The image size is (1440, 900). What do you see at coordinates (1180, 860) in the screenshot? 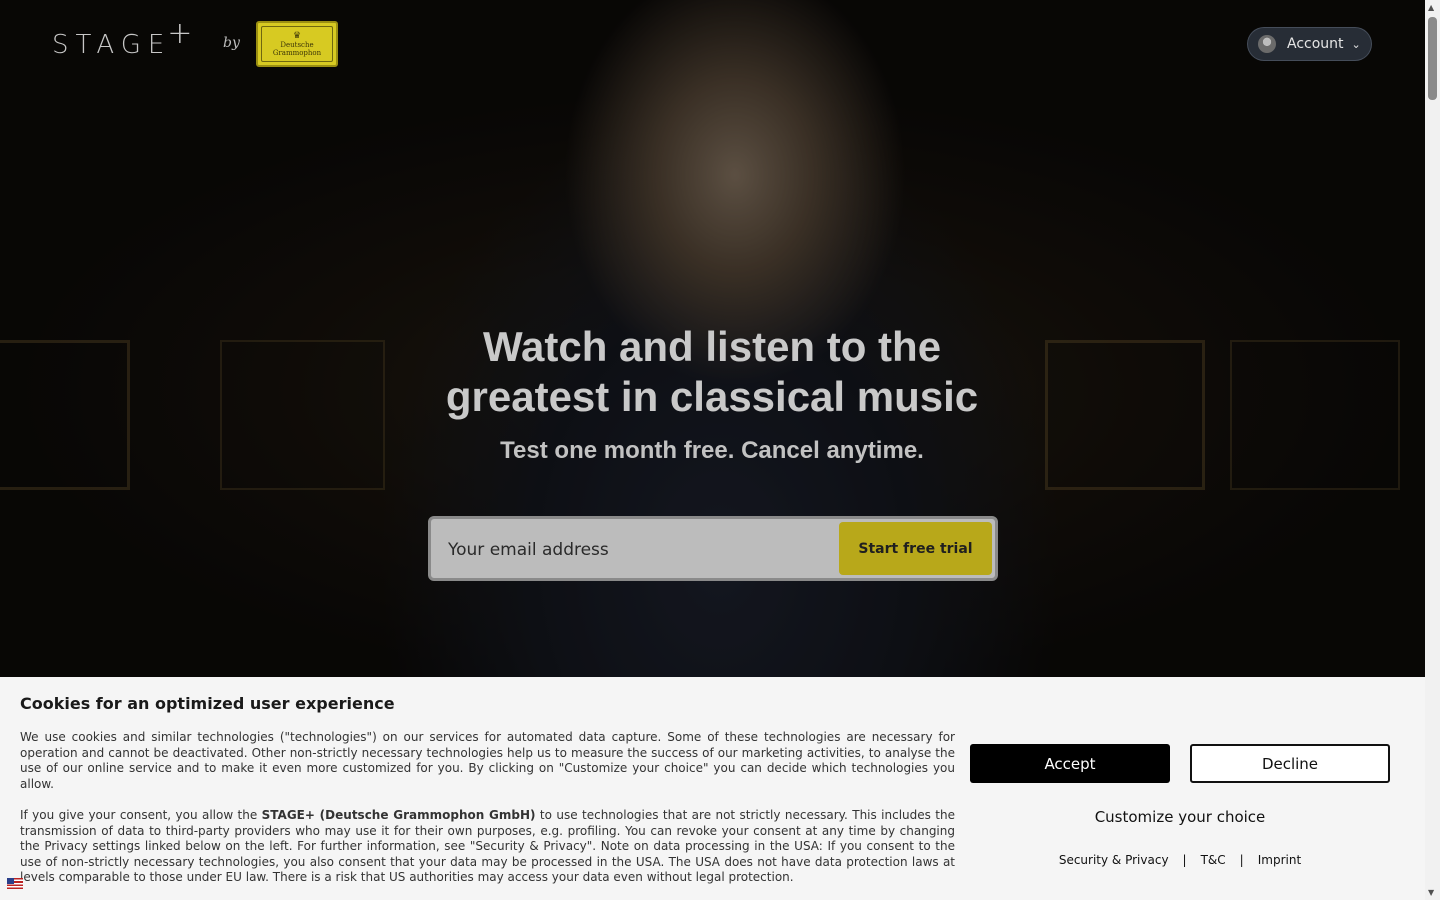
I see `cookie-footer-links: Security & Privacy | T&C | Imprint` at bounding box center [1180, 860].